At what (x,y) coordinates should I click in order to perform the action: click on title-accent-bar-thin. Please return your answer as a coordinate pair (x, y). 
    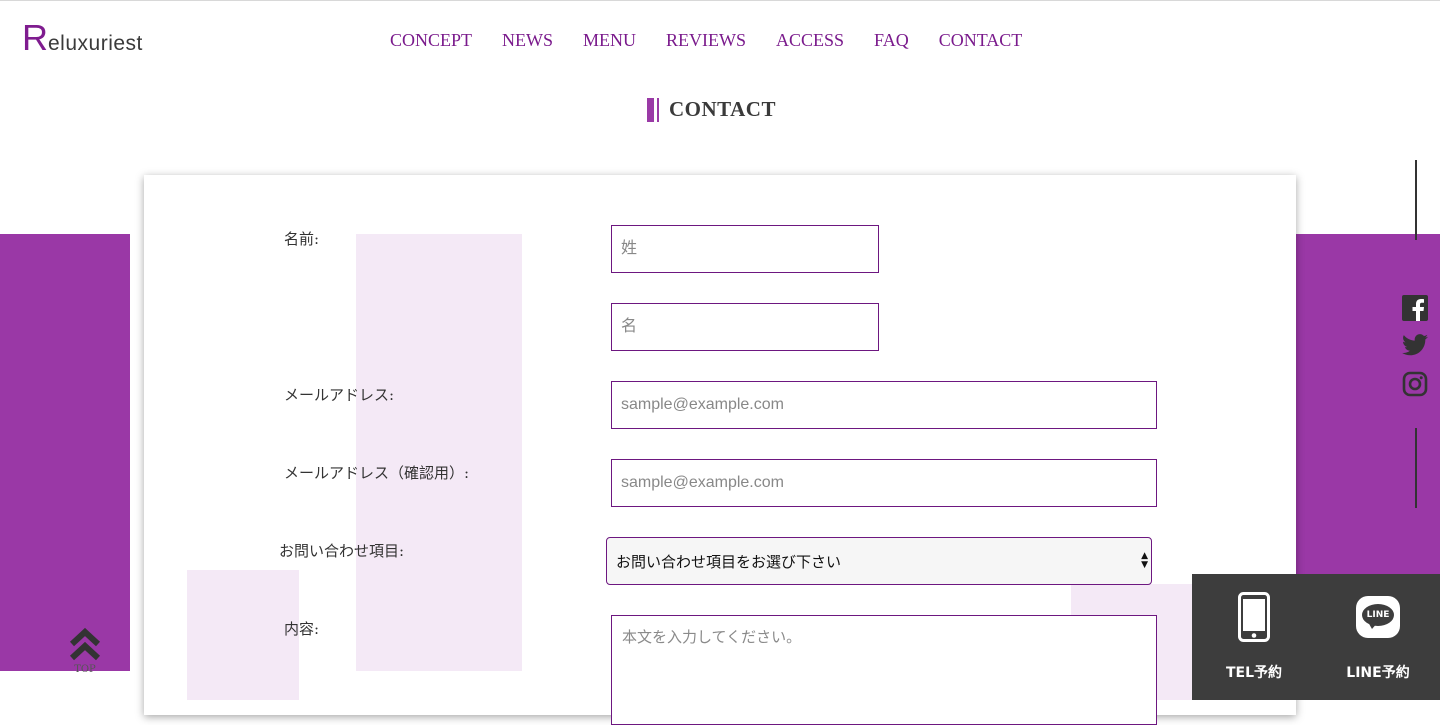
    Looking at the image, I should click on (658, 109).